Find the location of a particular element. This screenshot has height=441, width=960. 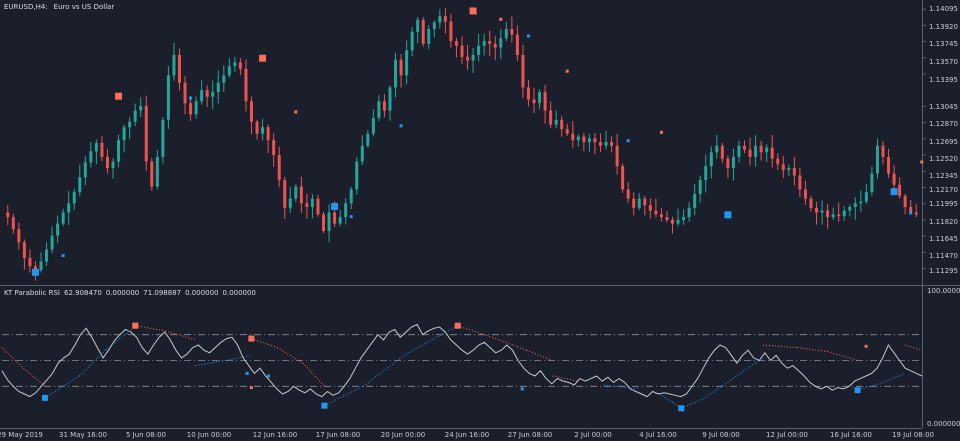

price-label: 1.12520 is located at coordinates (943, 159).